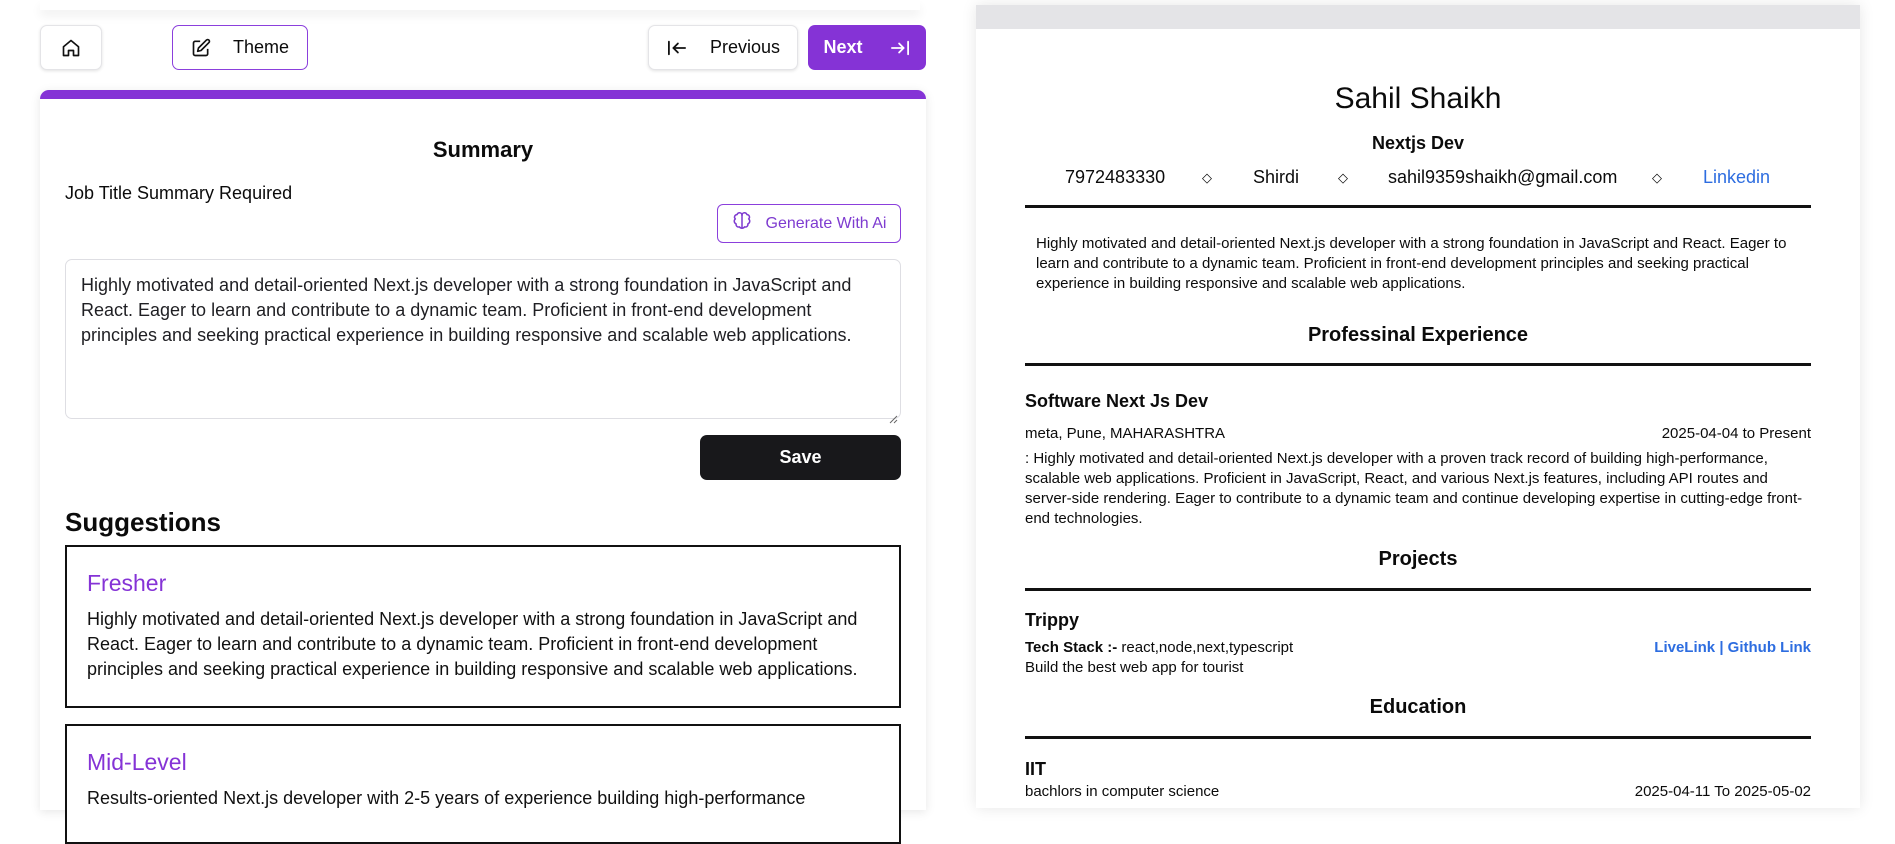  I want to click on preview-top-bar, so click(1418, 17).